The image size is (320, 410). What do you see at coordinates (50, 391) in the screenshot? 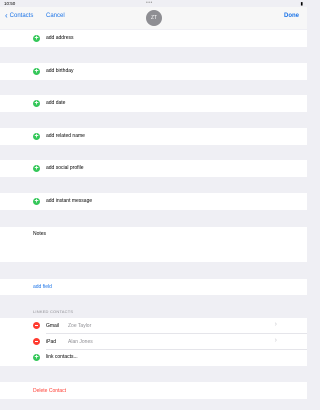
I see `delete-contact-label: Delete Contact` at bounding box center [50, 391].